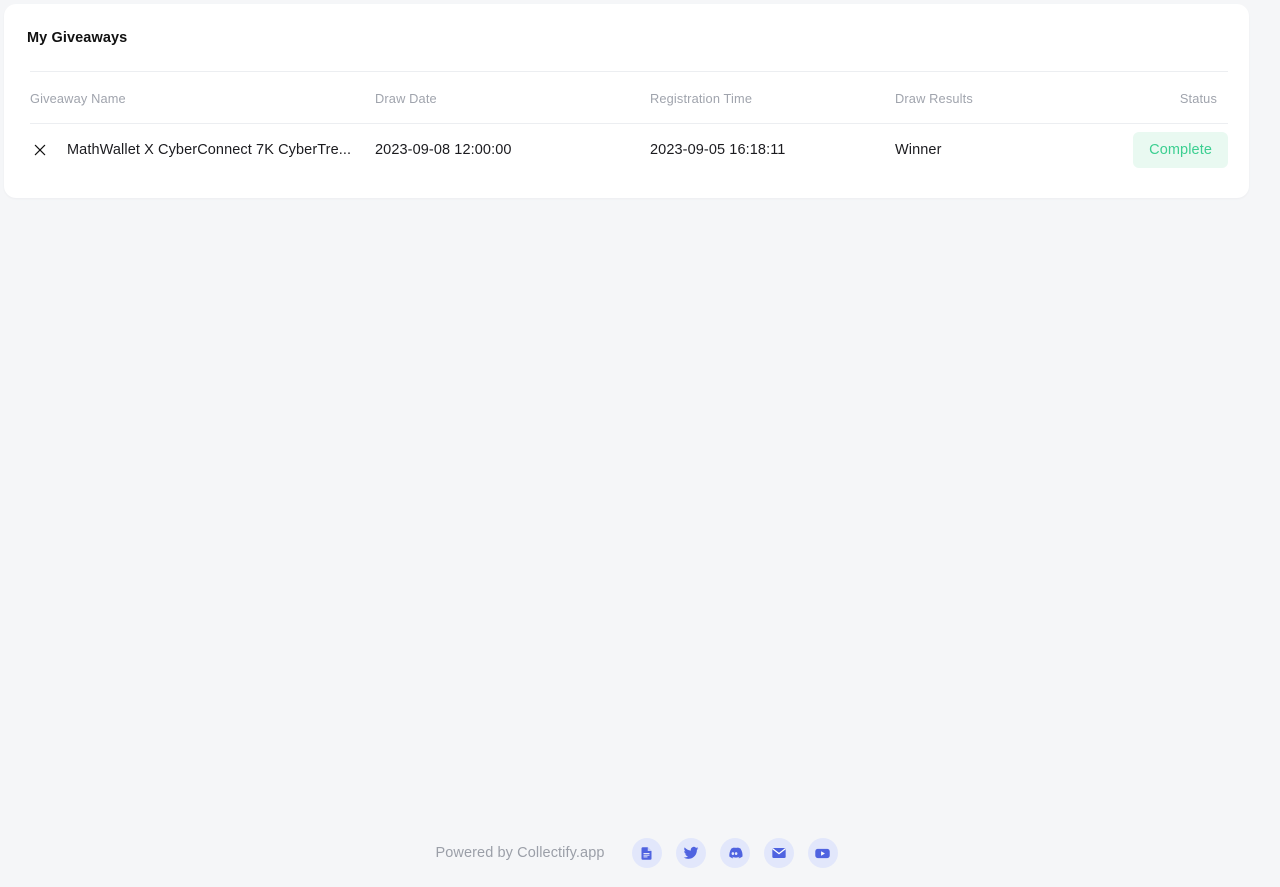 This screenshot has height=887, width=1280. I want to click on footer: Powered by Collectify.app, so click(640, 853).